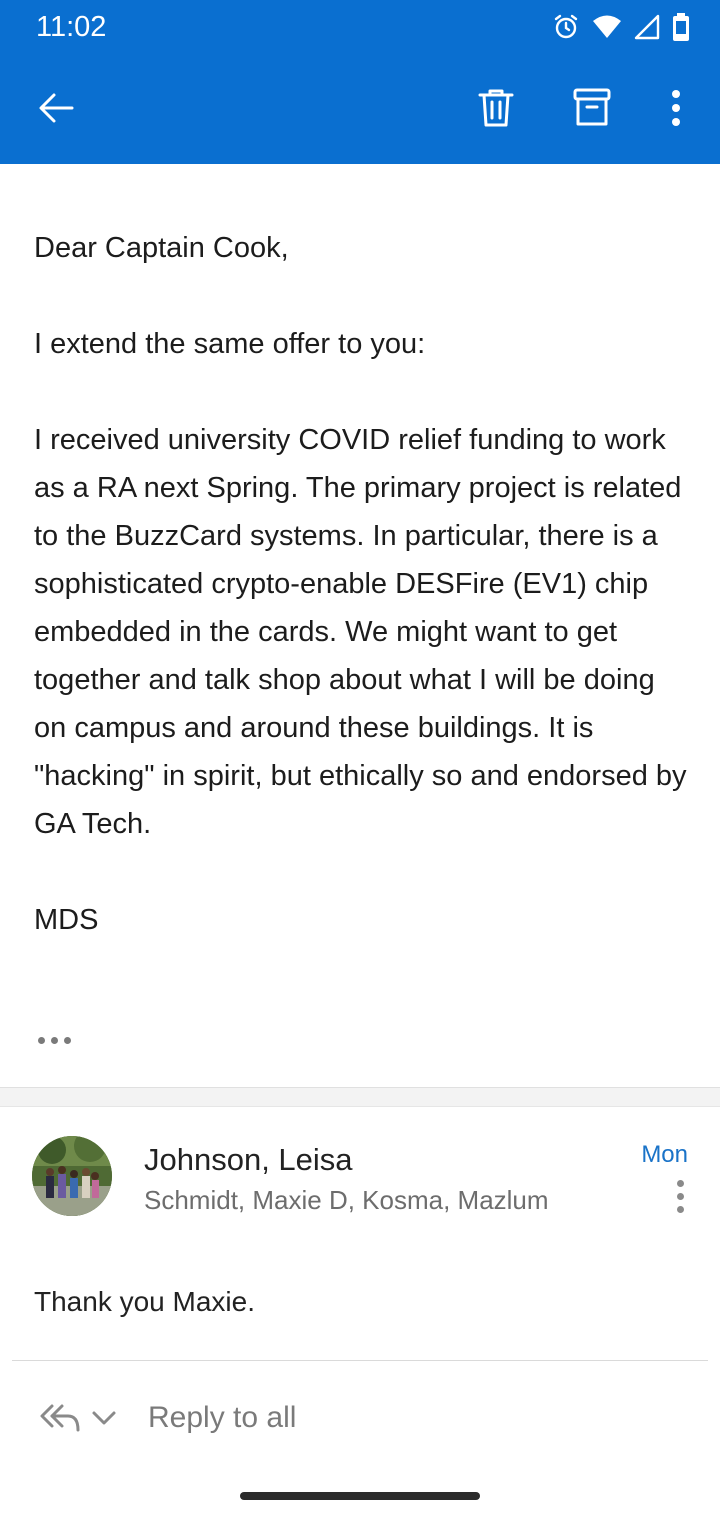 The width and height of the screenshot is (720, 1520). Describe the element at coordinates (360, 109) in the screenshot. I see `toolbar` at that location.